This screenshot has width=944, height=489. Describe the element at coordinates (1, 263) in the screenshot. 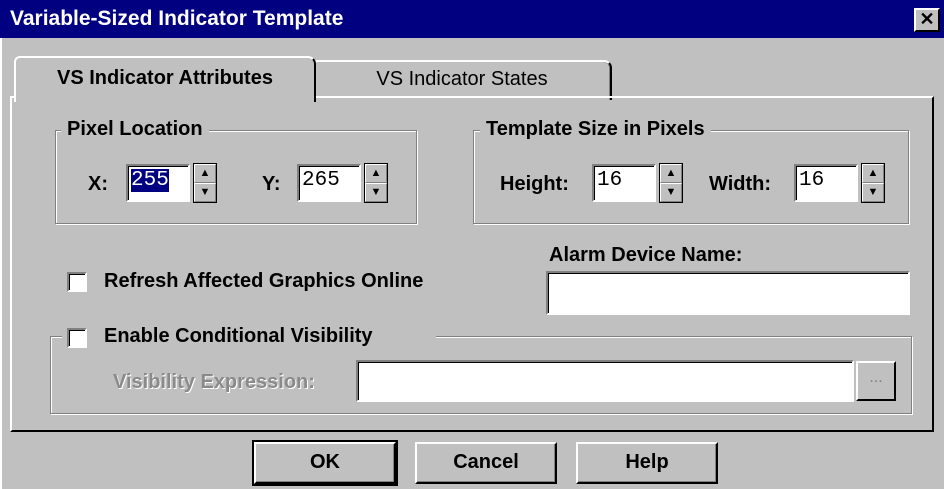

I see `window-border` at that location.